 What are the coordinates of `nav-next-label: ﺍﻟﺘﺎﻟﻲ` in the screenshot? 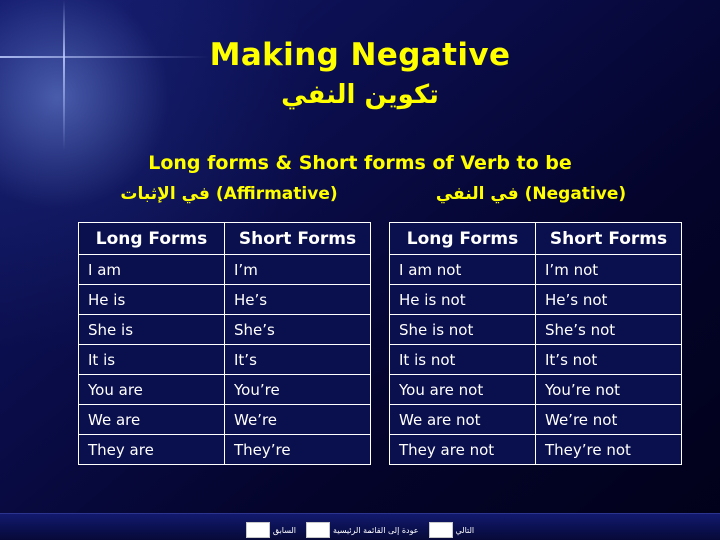 It's located at (465, 530).